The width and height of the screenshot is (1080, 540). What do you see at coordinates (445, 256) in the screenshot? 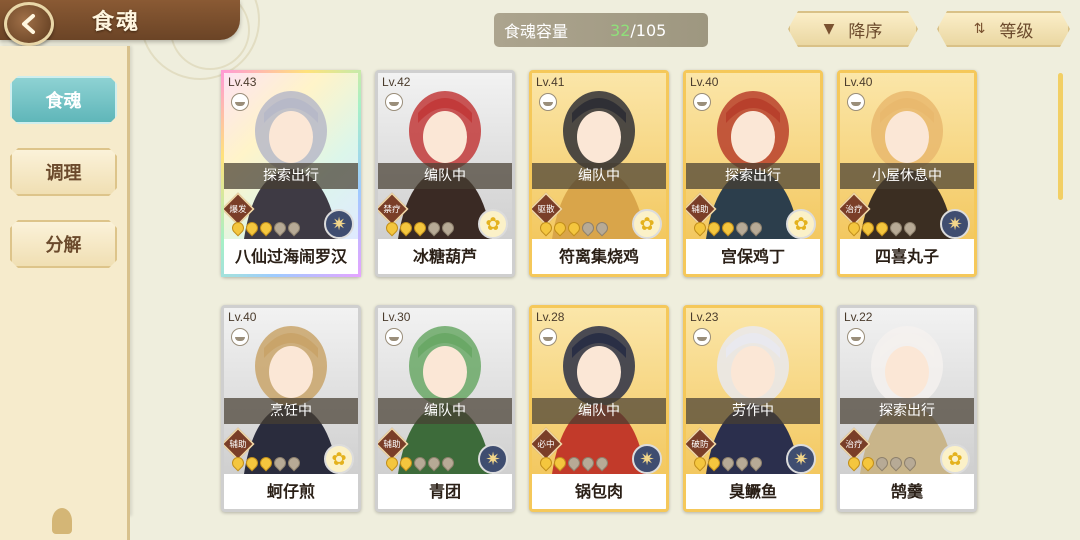
I see `character-name: 冰糖葫芦` at bounding box center [445, 256].